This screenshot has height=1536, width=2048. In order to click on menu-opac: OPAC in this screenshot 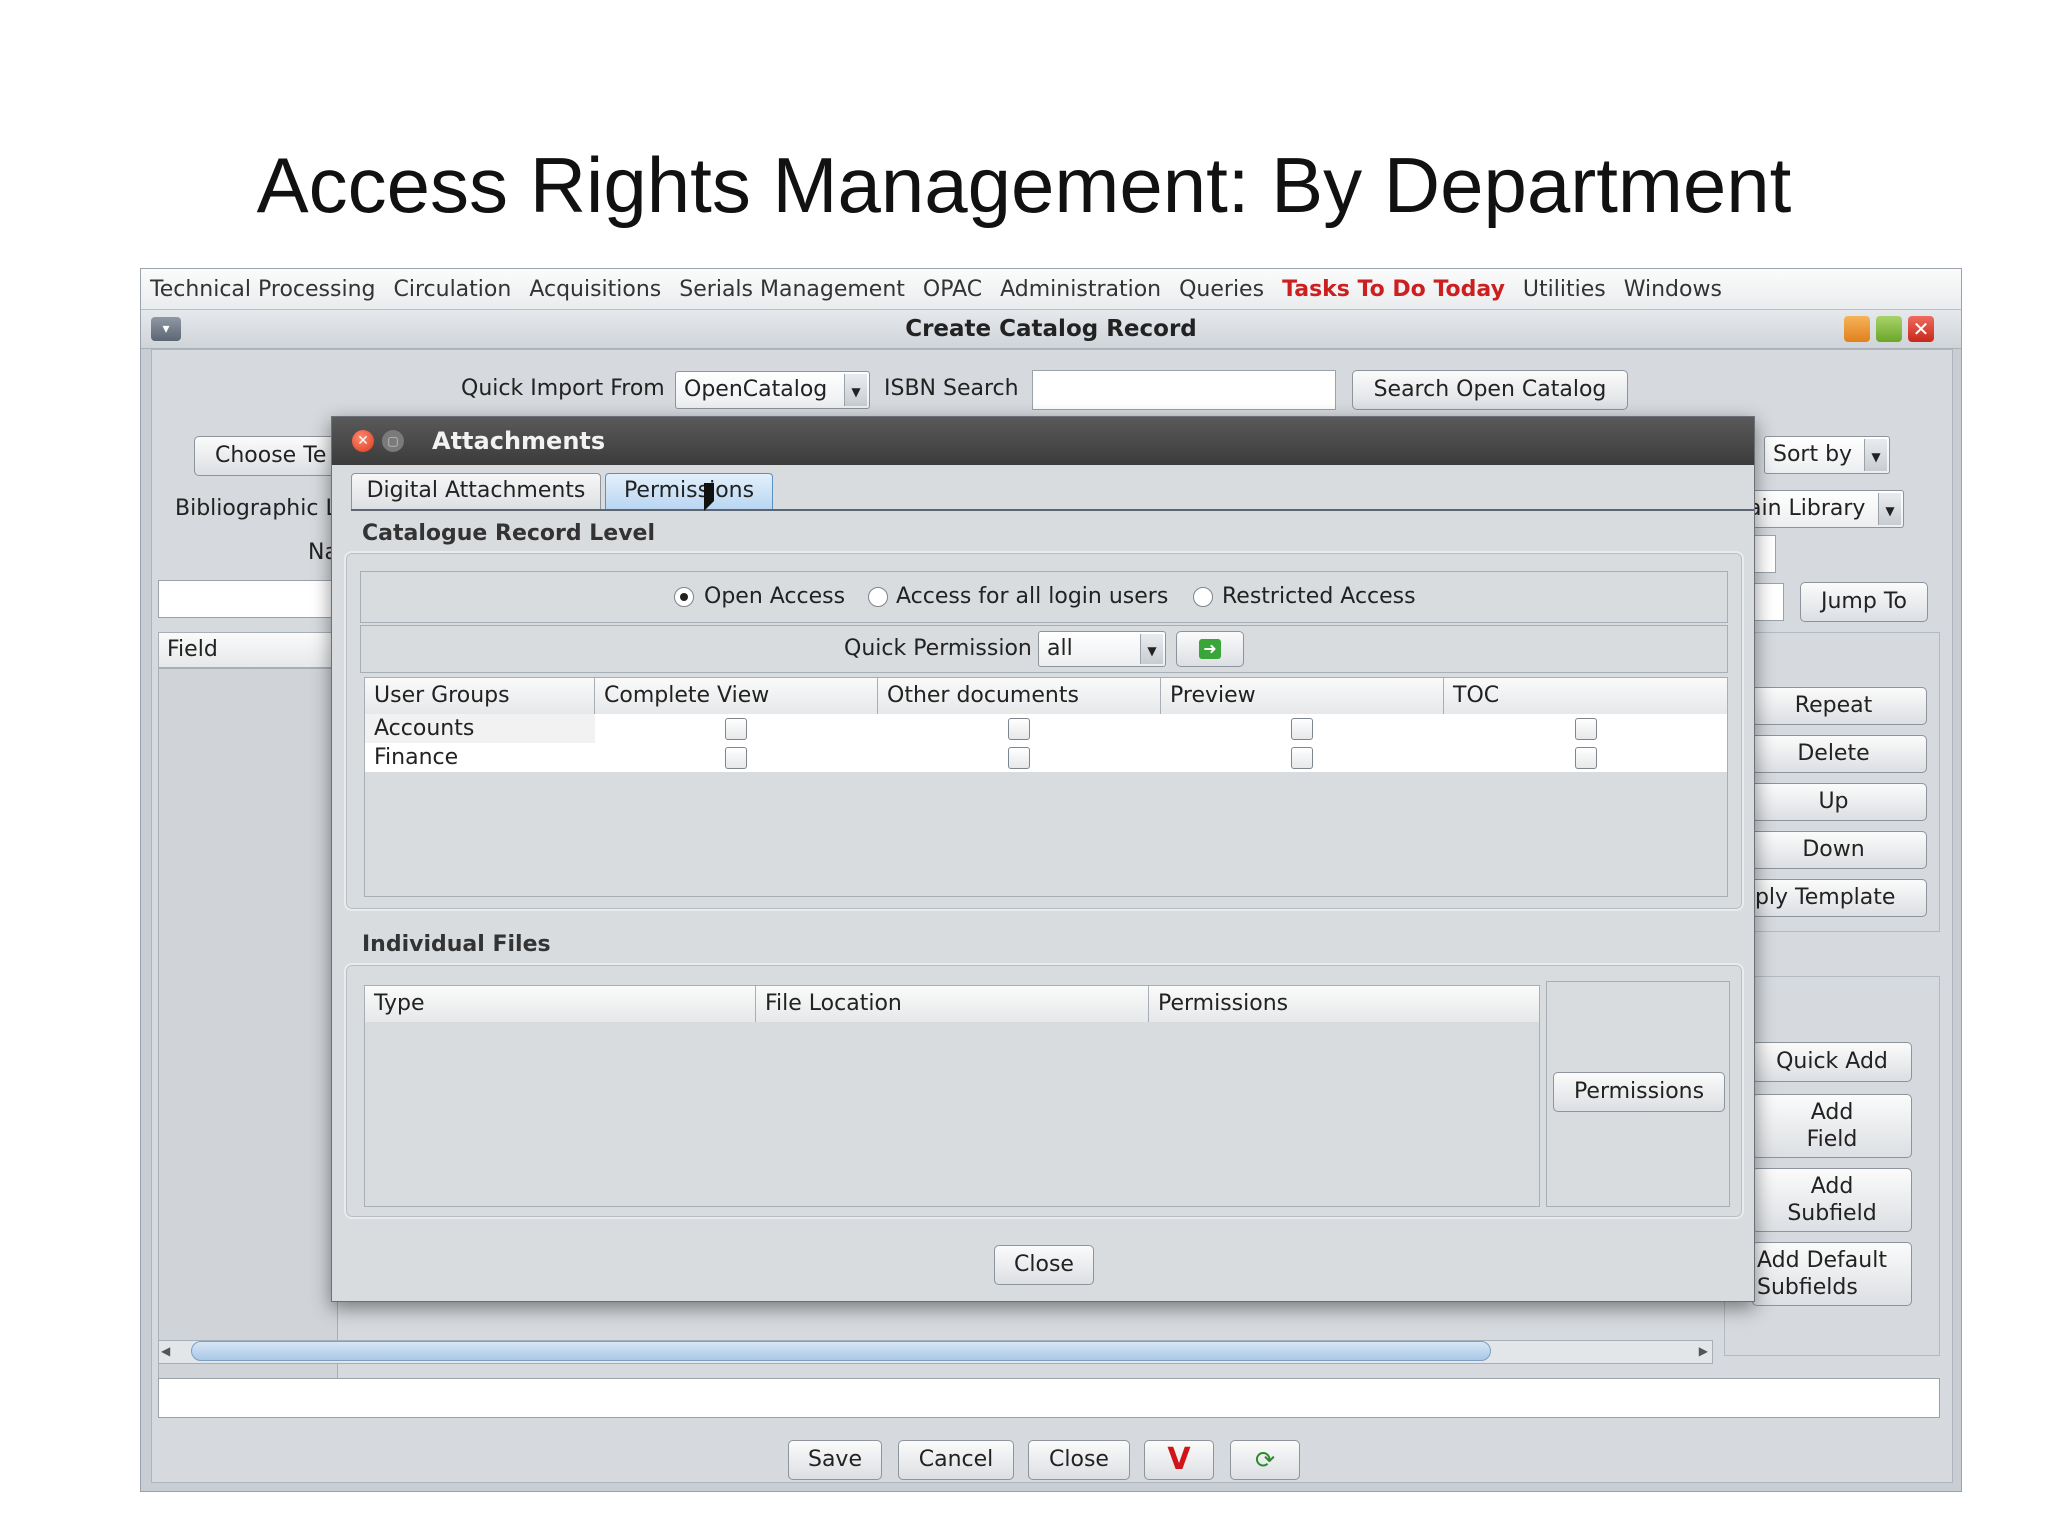, I will do `click(952, 289)`.